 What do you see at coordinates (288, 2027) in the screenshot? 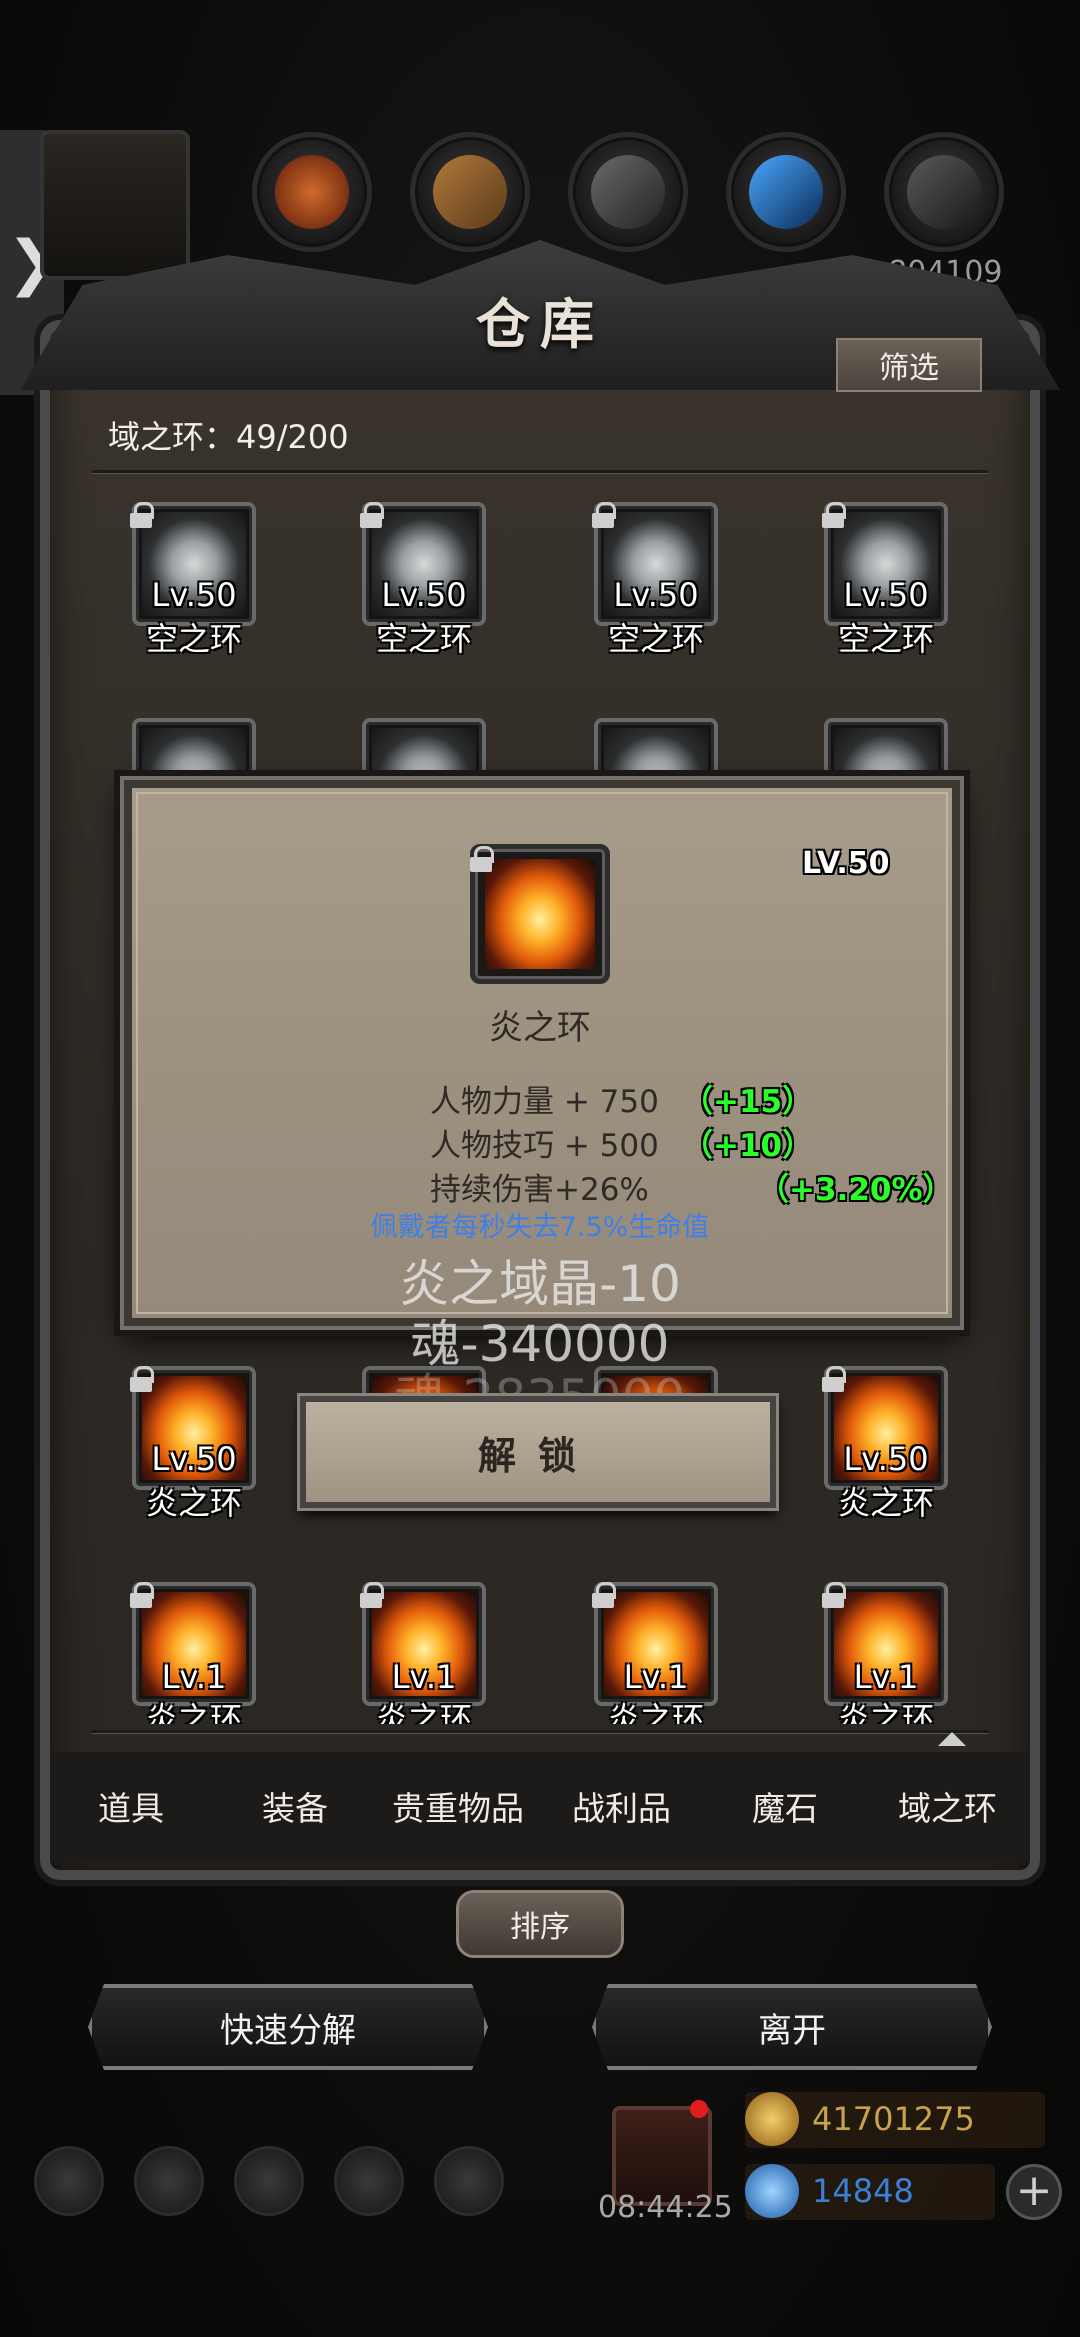
I see `quick-decompose-button: 快速分解` at bounding box center [288, 2027].